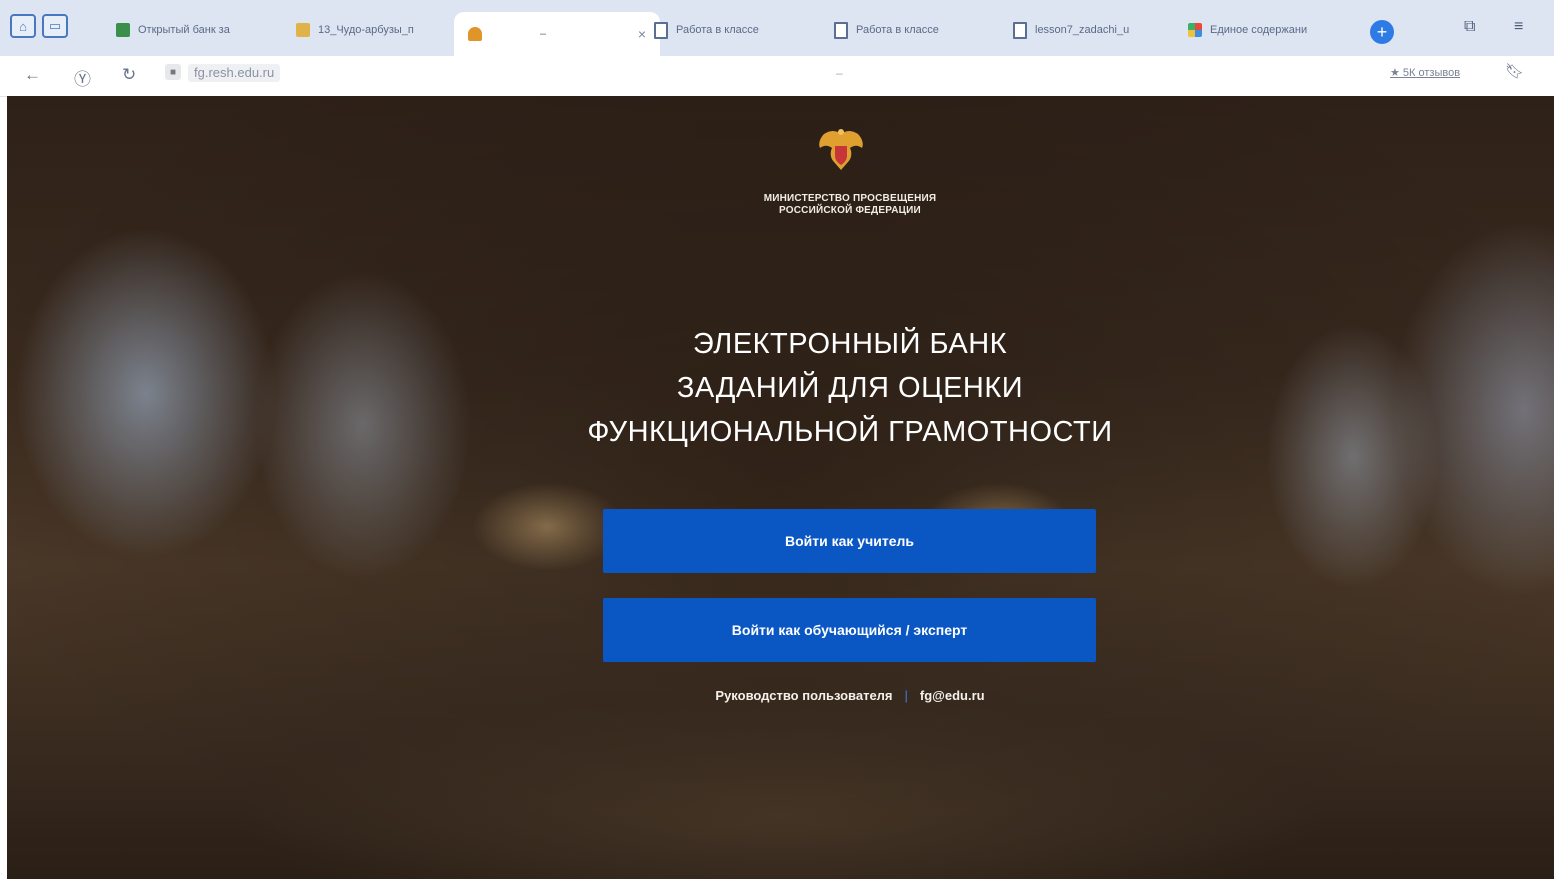 This screenshot has width=1554, height=879. Describe the element at coordinates (234, 73) in the screenshot. I see `url-field: fg.resh.edu.ru` at that location.